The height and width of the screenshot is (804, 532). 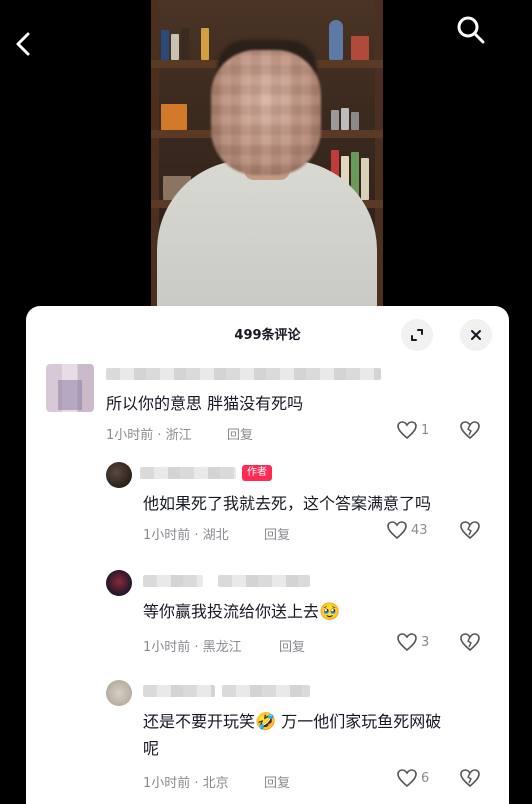 I want to click on comment-text-body: 等你赢我投流给你送上去, so click(x=231, y=611).